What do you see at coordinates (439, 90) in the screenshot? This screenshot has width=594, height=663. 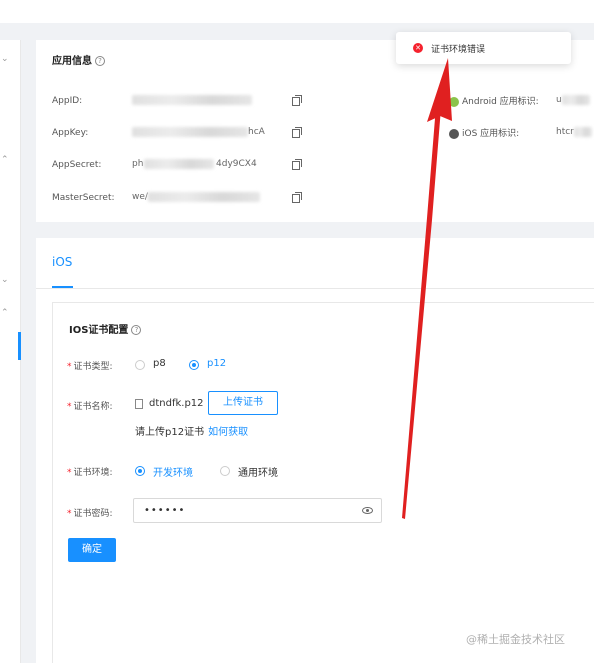 I see `arrow-head` at bounding box center [439, 90].